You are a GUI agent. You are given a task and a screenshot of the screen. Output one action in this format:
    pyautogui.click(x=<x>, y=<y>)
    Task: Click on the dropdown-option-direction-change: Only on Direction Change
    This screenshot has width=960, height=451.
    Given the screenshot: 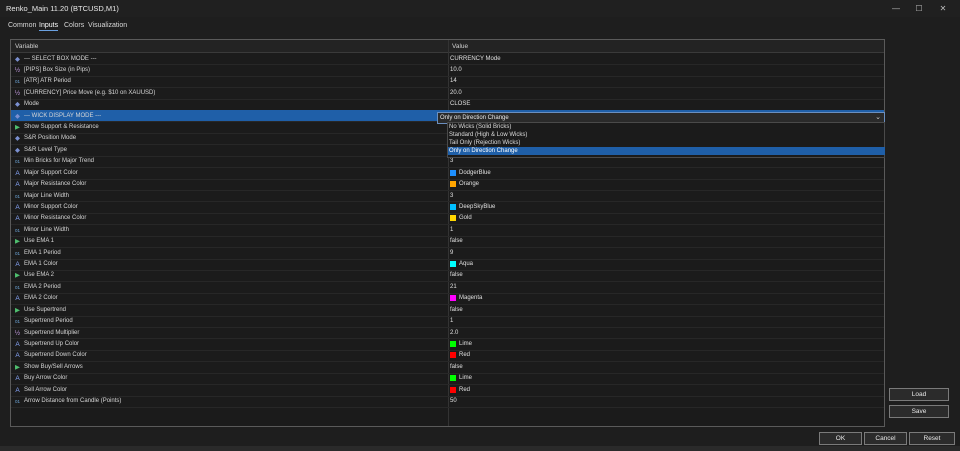 What is the action you would take?
    pyautogui.click(x=666, y=151)
    